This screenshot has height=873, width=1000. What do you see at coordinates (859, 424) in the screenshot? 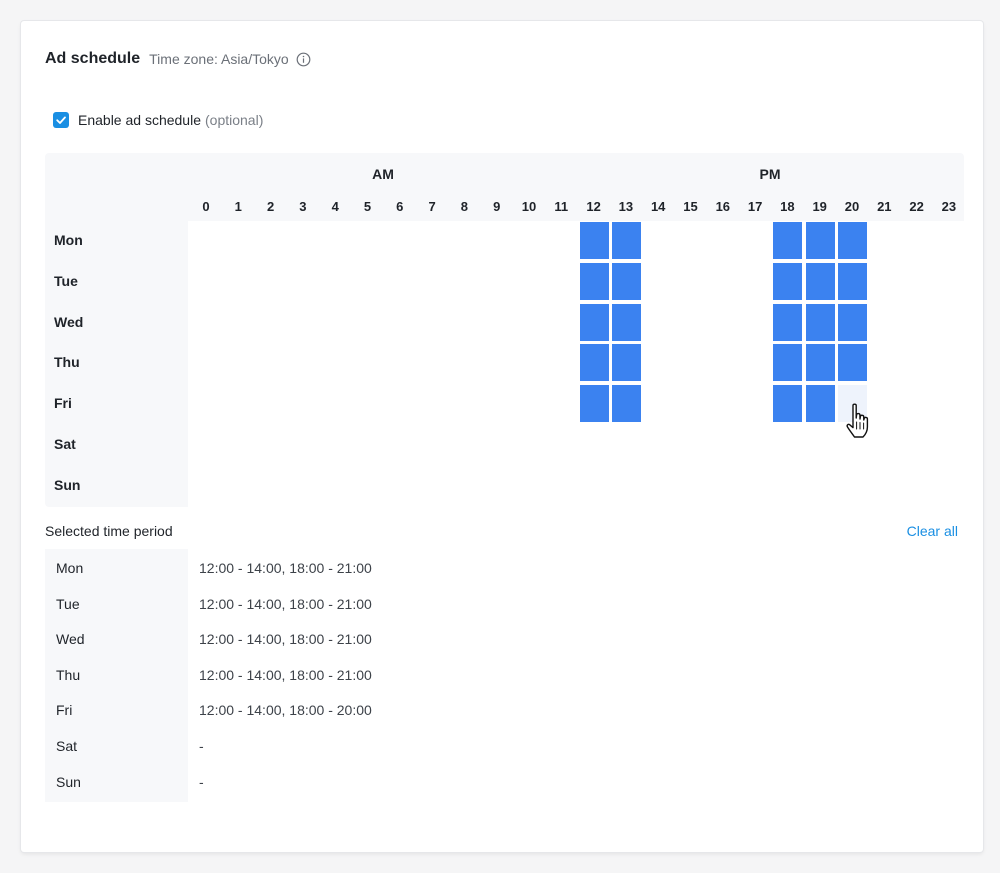
I see `hand-pointer-icon` at bounding box center [859, 424].